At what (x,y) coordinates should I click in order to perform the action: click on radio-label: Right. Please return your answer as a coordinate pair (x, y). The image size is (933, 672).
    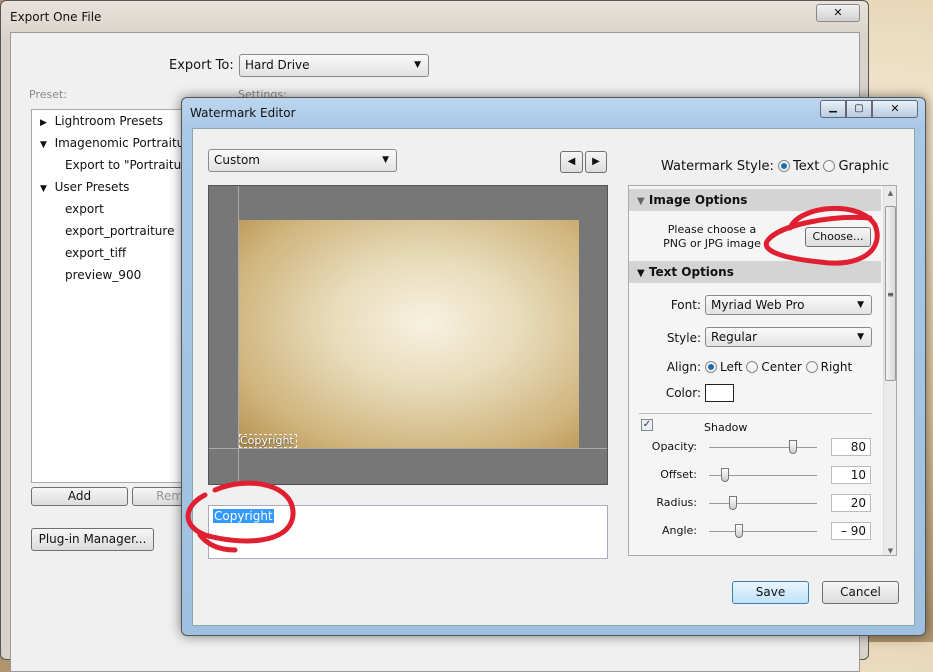
    Looking at the image, I should click on (836, 367).